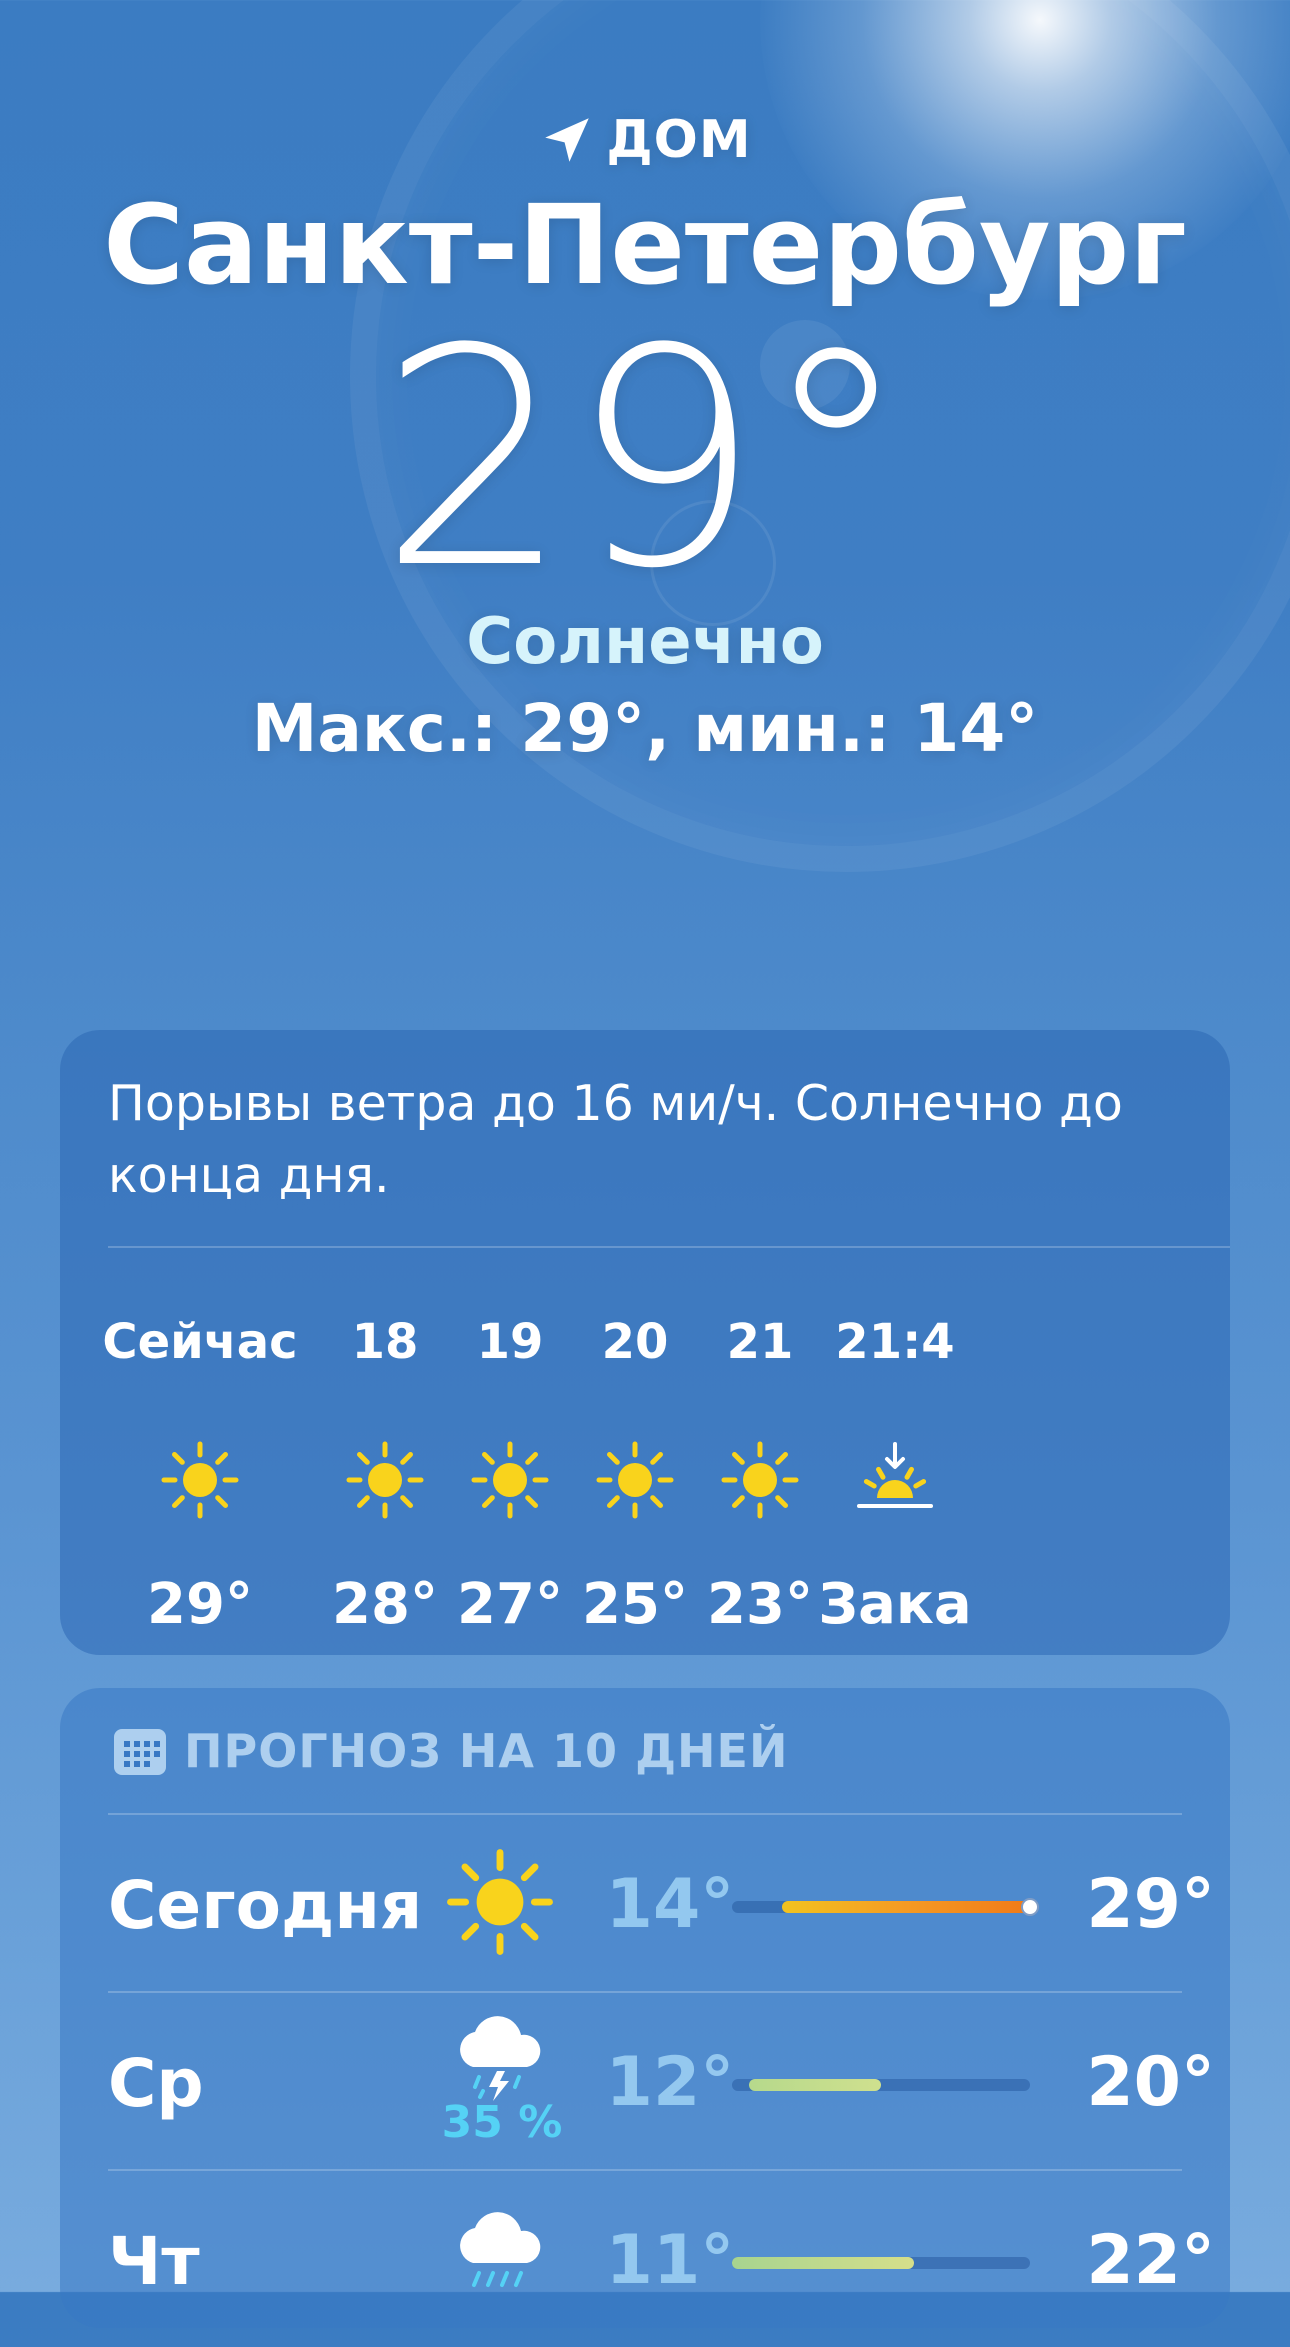 This screenshot has height=2347, width=1290. What do you see at coordinates (265, 1905) in the screenshot?
I see `forecast-day: Сегодня` at bounding box center [265, 1905].